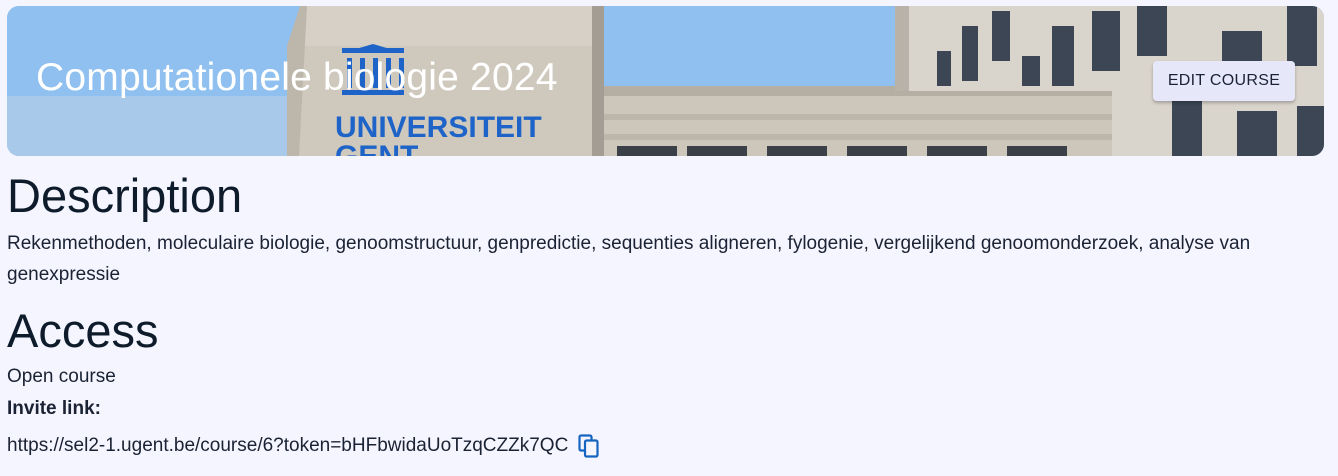  I want to click on edit-course-button: EDIT COURSE, so click(1224, 81).